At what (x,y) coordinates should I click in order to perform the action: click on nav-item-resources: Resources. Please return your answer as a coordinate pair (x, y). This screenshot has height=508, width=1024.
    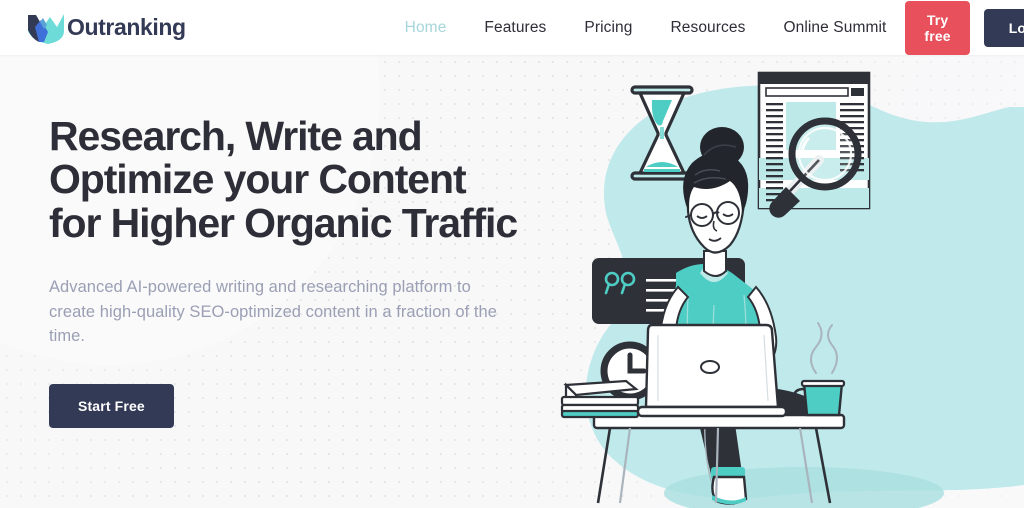
    Looking at the image, I should click on (707, 28).